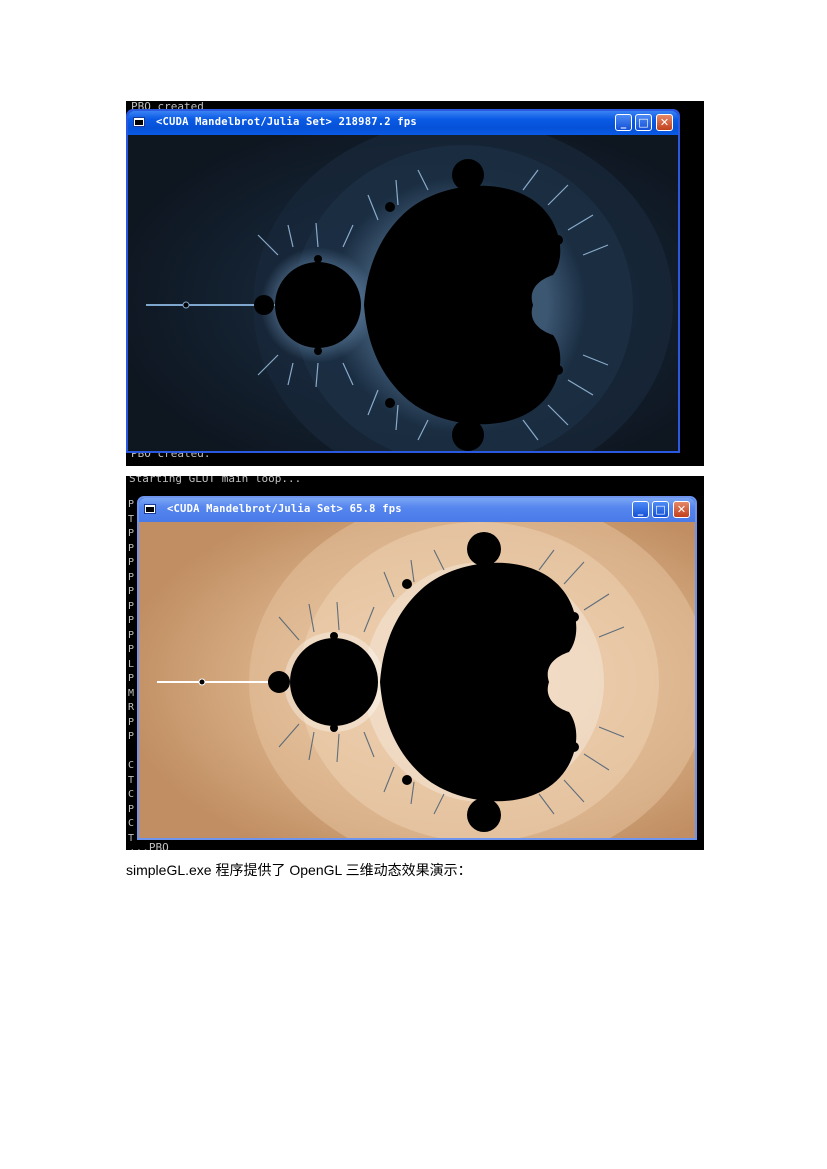 The width and height of the screenshot is (827, 1169). Describe the element at coordinates (149, 846) in the screenshot. I see `console-line: ...PBO` at that location.